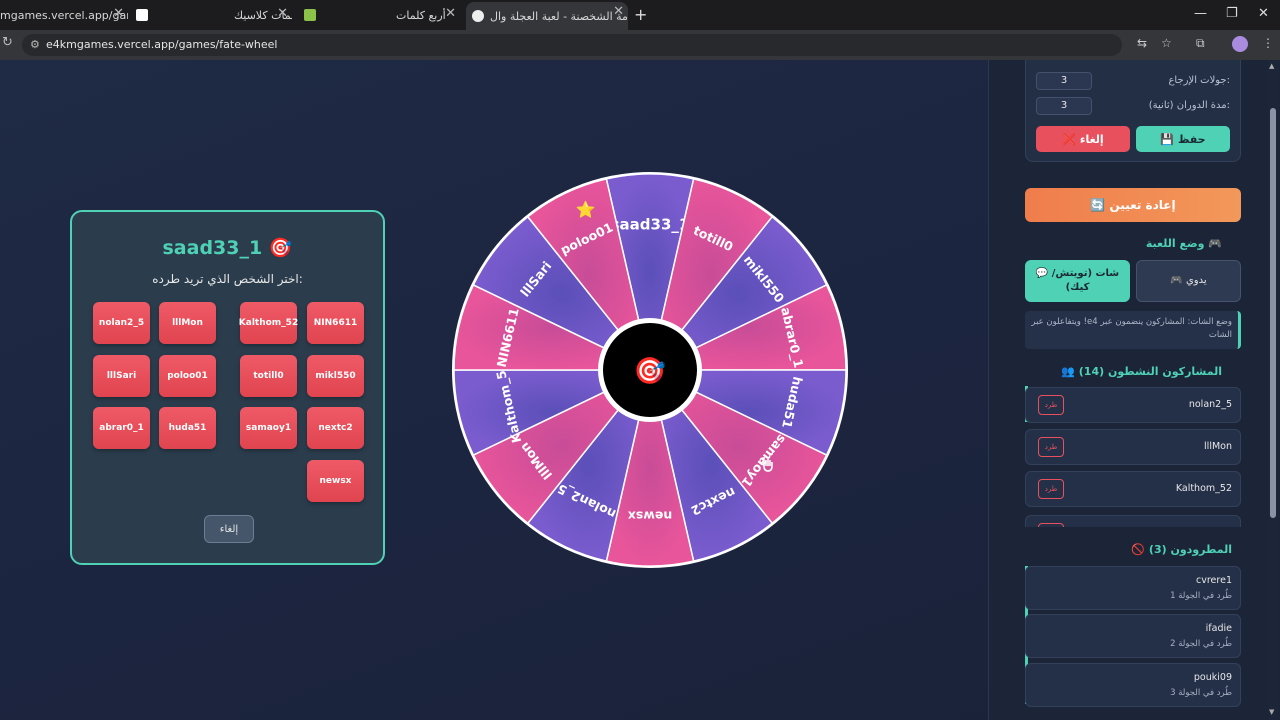 This screenshot has height=720, width=1280. Describe the element at coordinates (229, 529) in the screenshot. I see `dialog-cancel-button: إلغاء` at that location.